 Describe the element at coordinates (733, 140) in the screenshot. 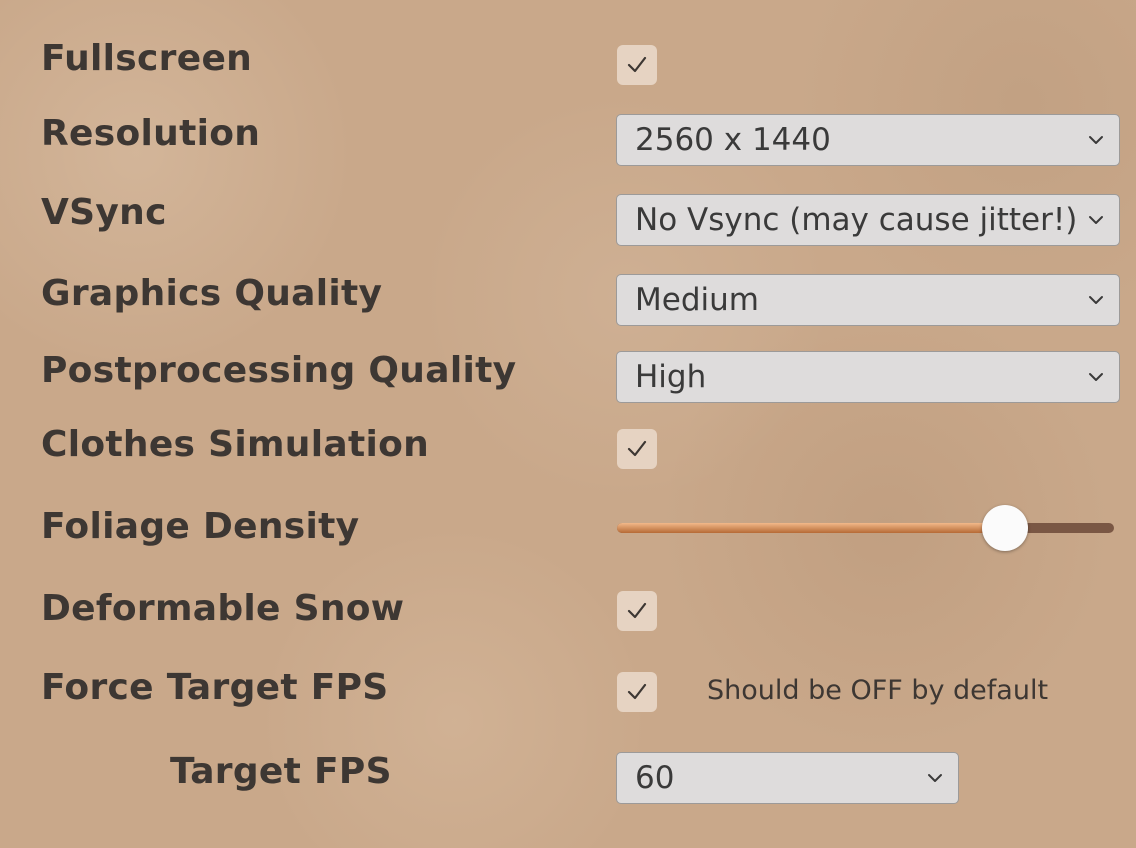

I see `resolution-value: 2560 x 1440` at that location.